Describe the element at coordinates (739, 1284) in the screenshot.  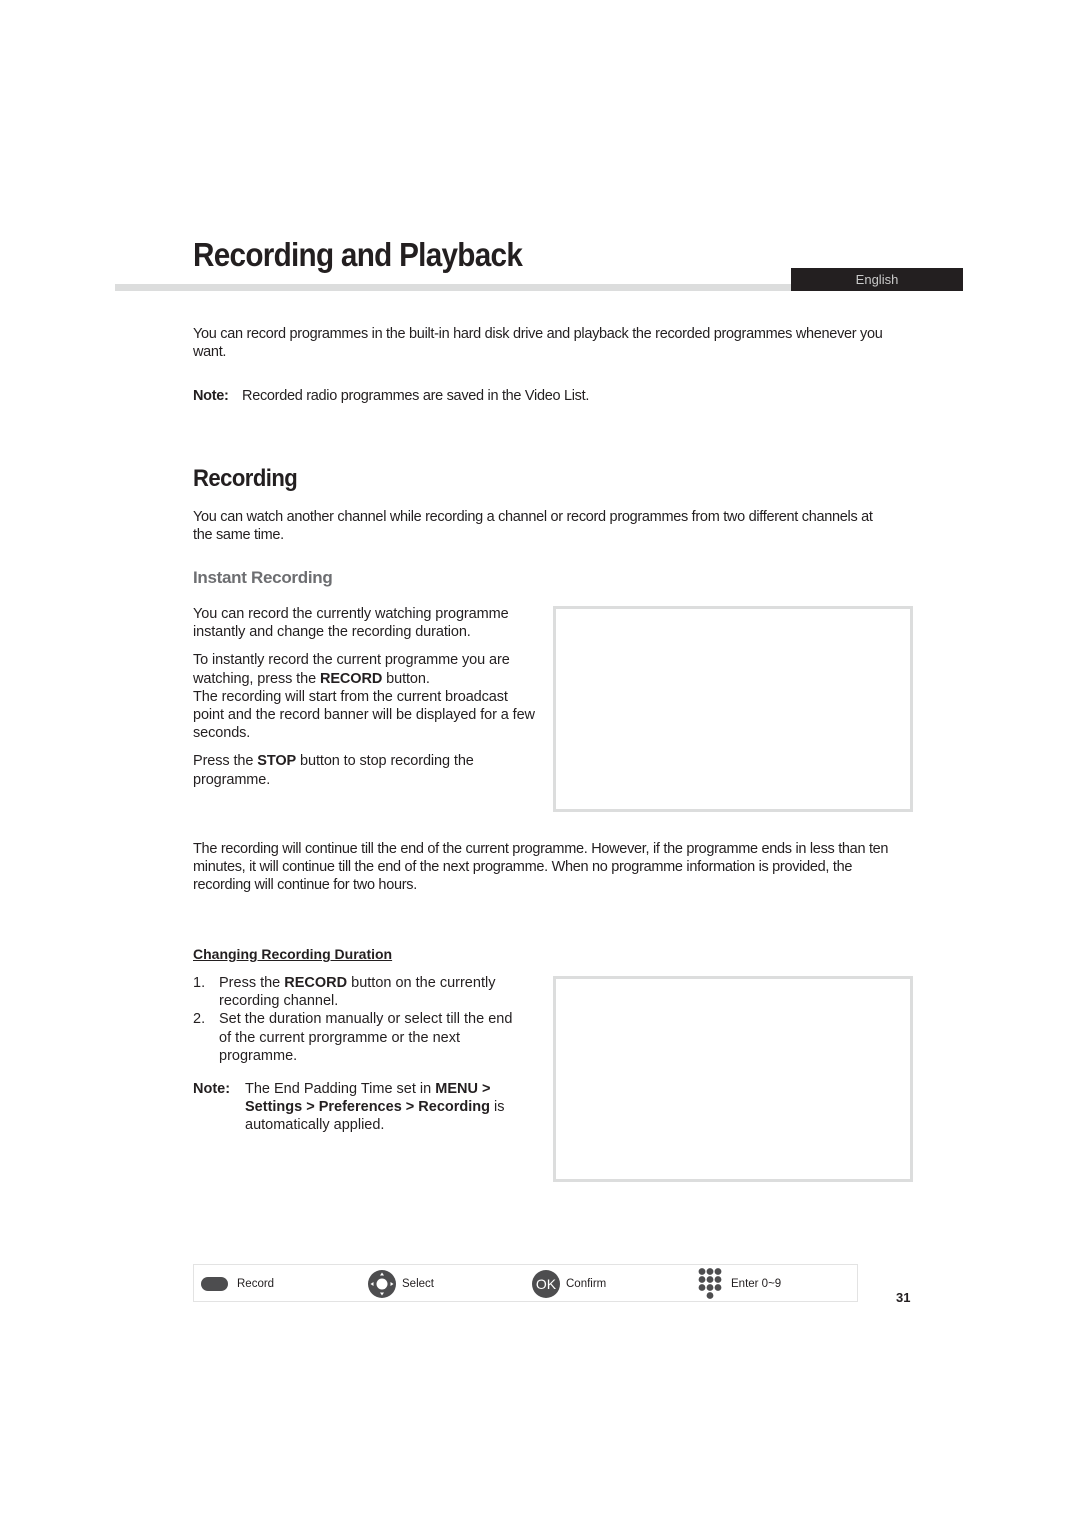
I see `legend-item-enter: Enter 0~9` at that location.